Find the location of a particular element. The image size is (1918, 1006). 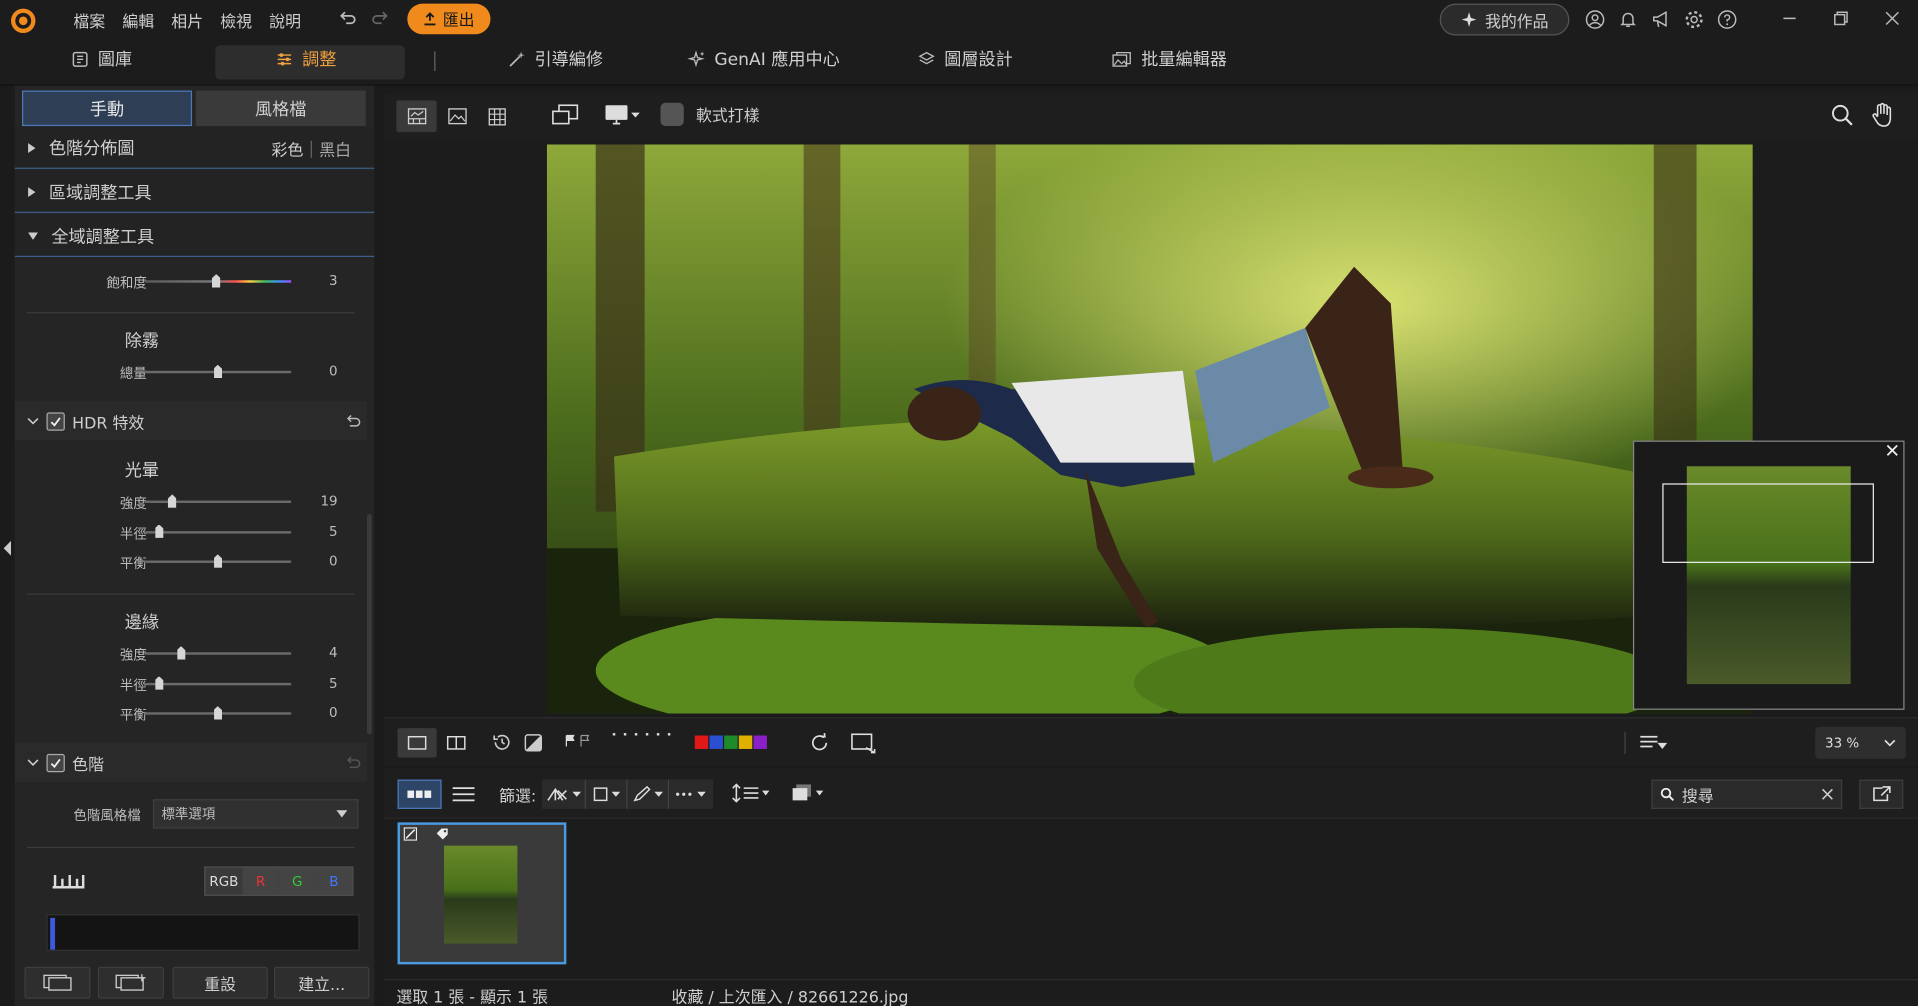

before-after-icon is located at coordinates (534, 742).